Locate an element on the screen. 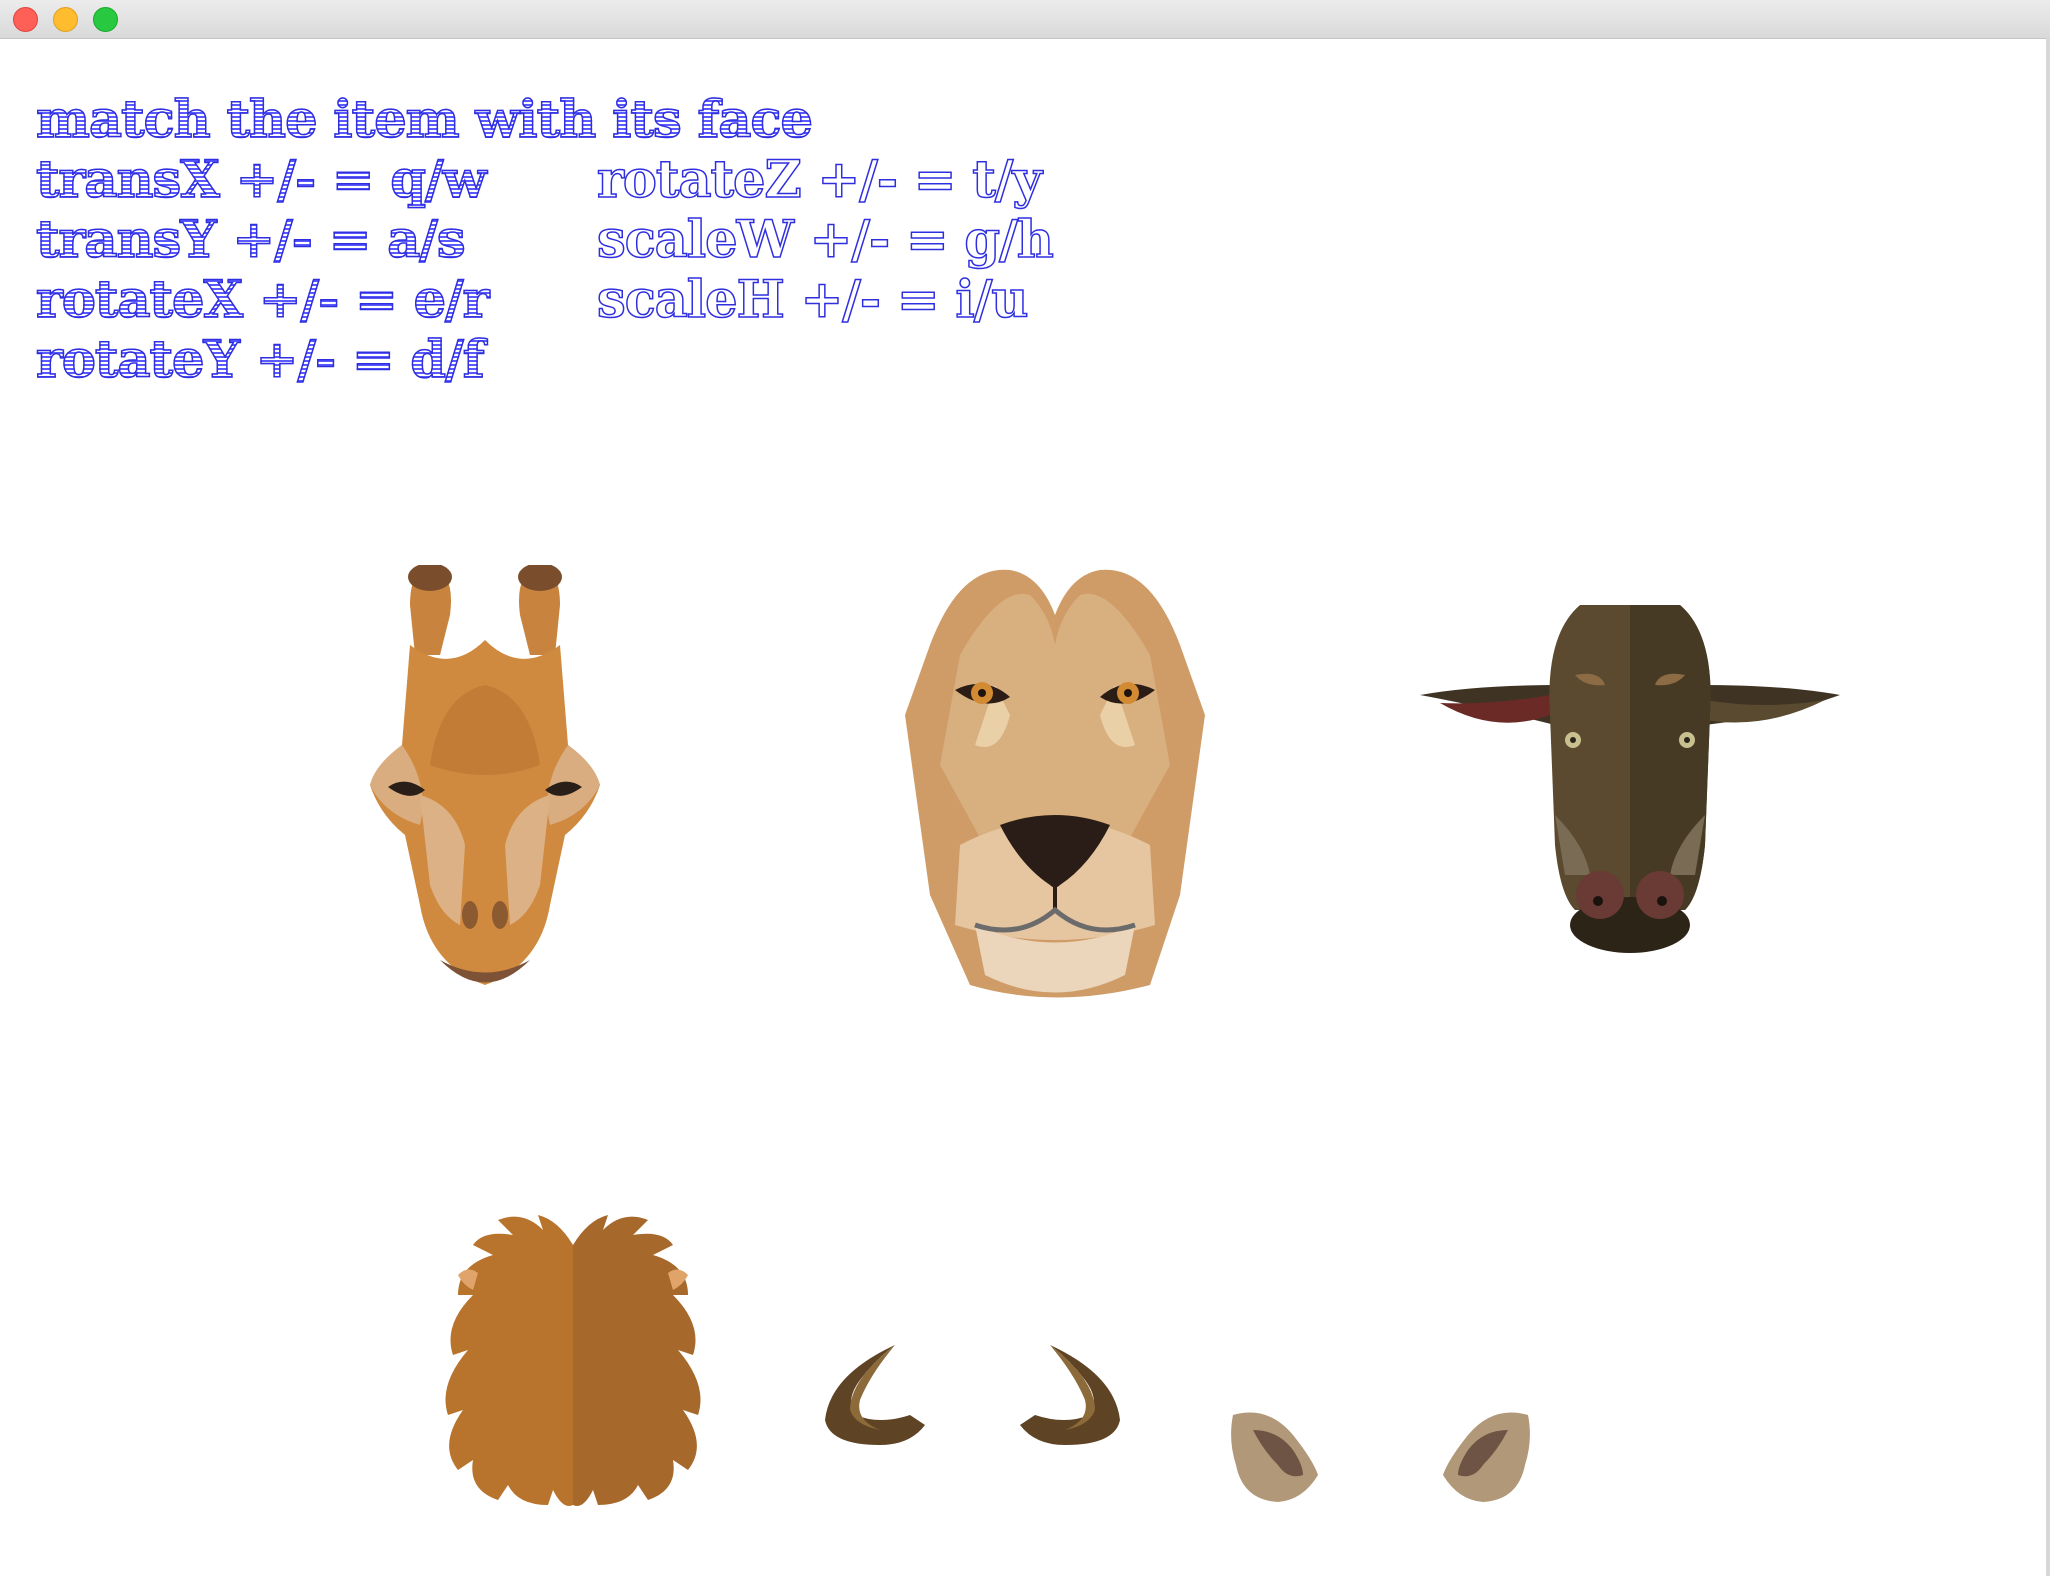  title-bar is located at coordinates (1025, 19).